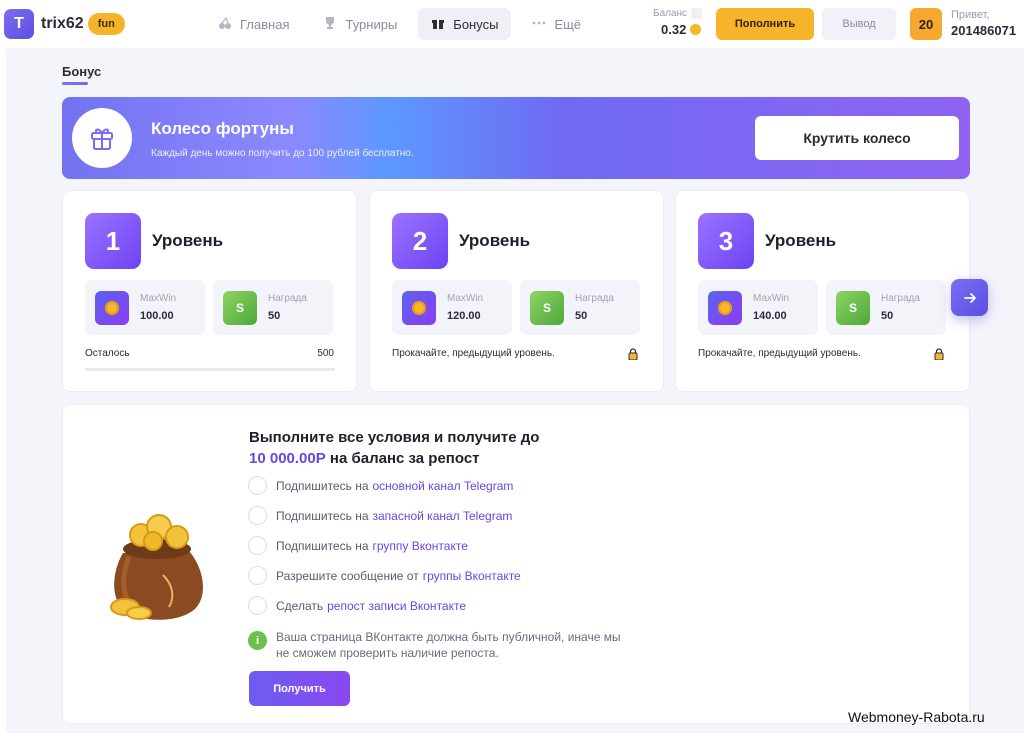 The width and height of the screenshot is (1024, 733). I want to click on deposit-button: Пополнить, so click(765, 24).